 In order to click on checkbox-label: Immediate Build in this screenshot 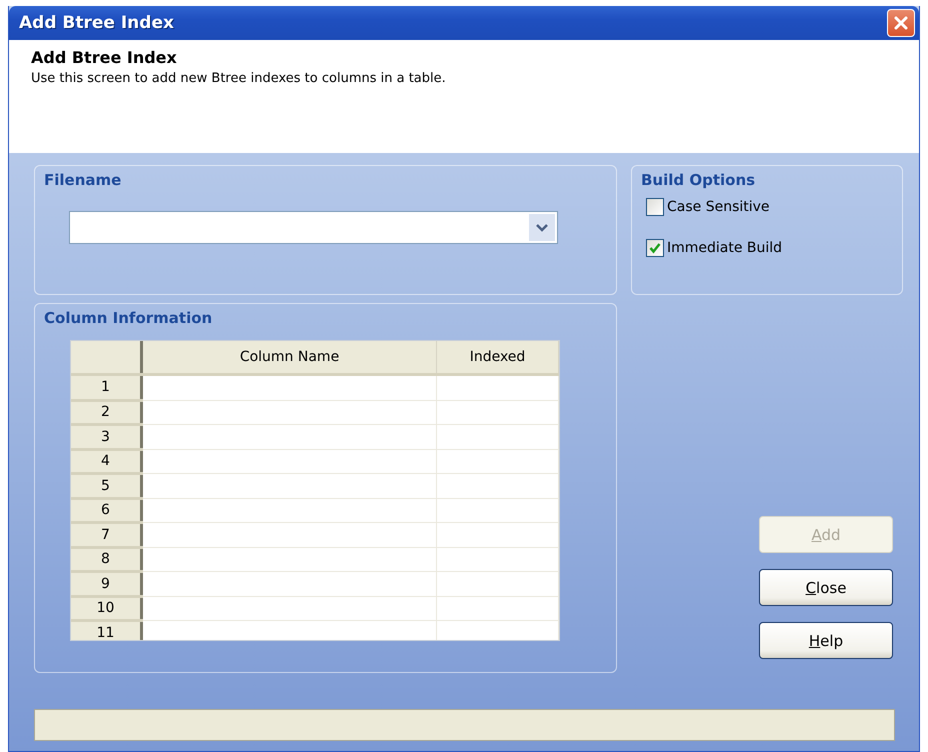, I will do `click(724, 248)`.